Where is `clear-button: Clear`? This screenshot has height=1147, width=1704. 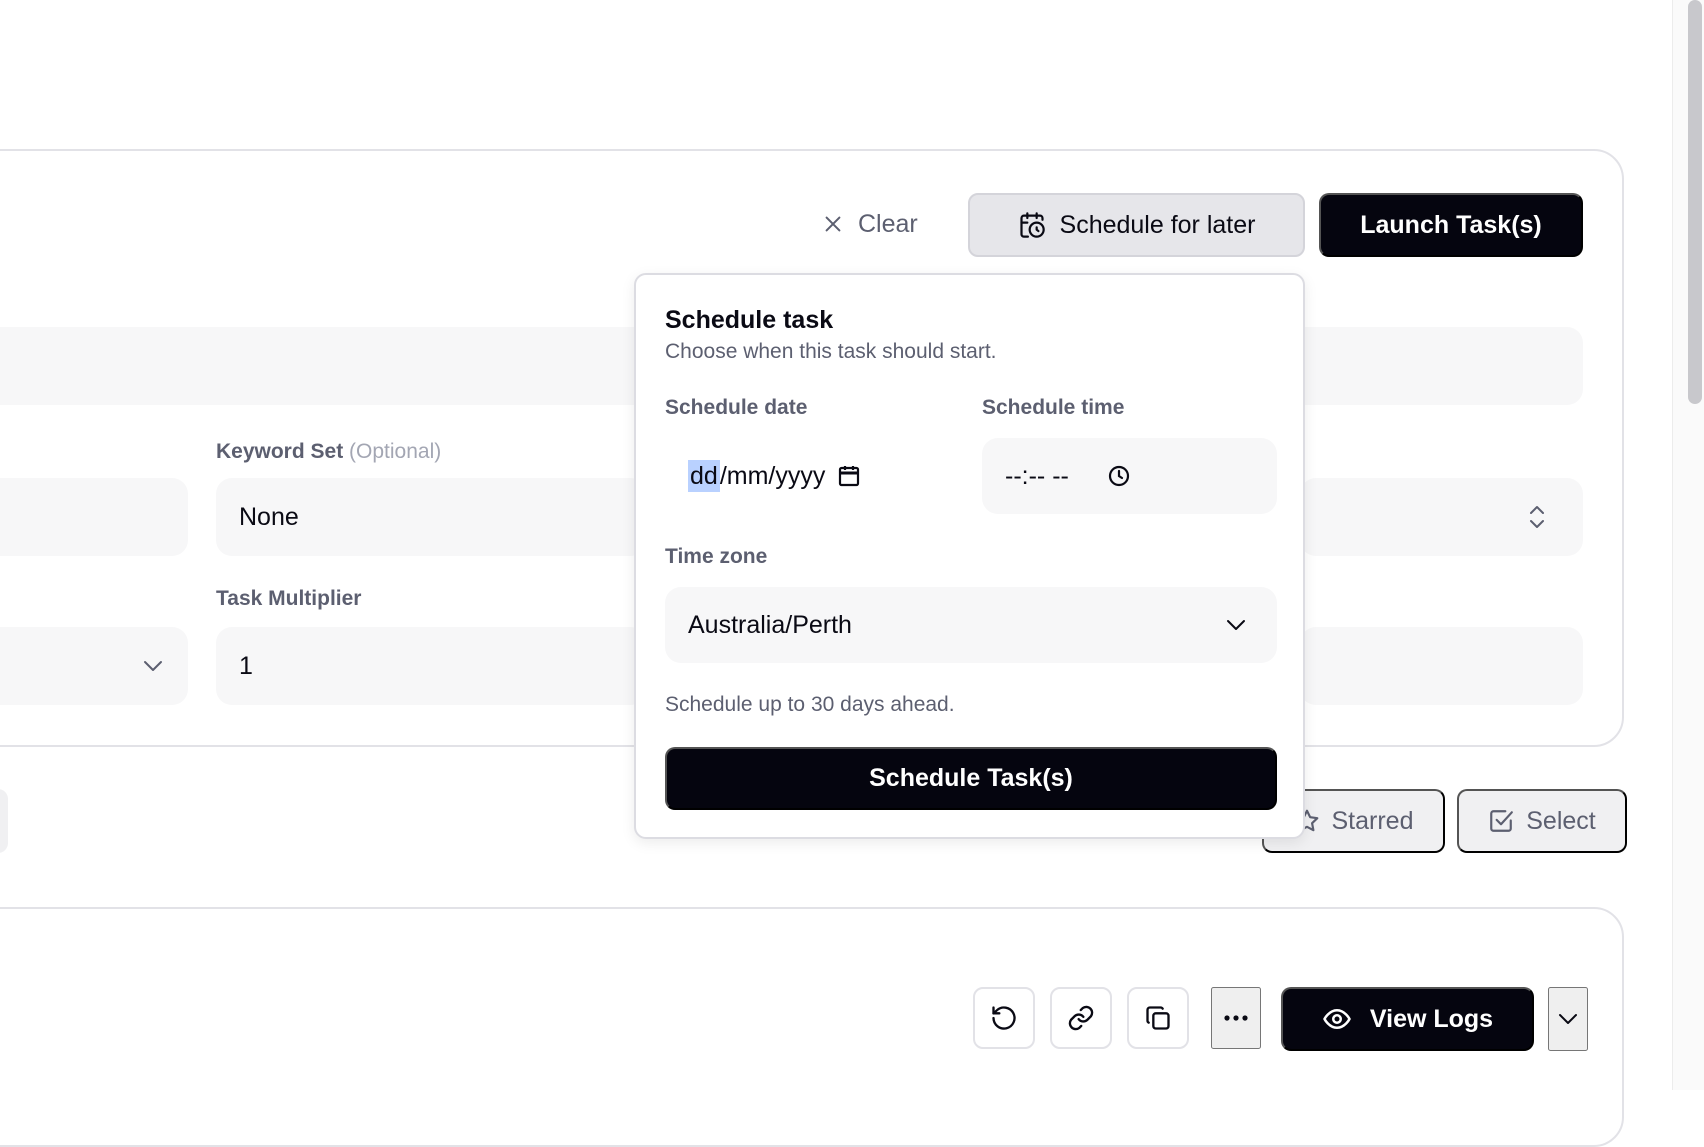
clear-button: Clear is located at coordinates (873, 224).